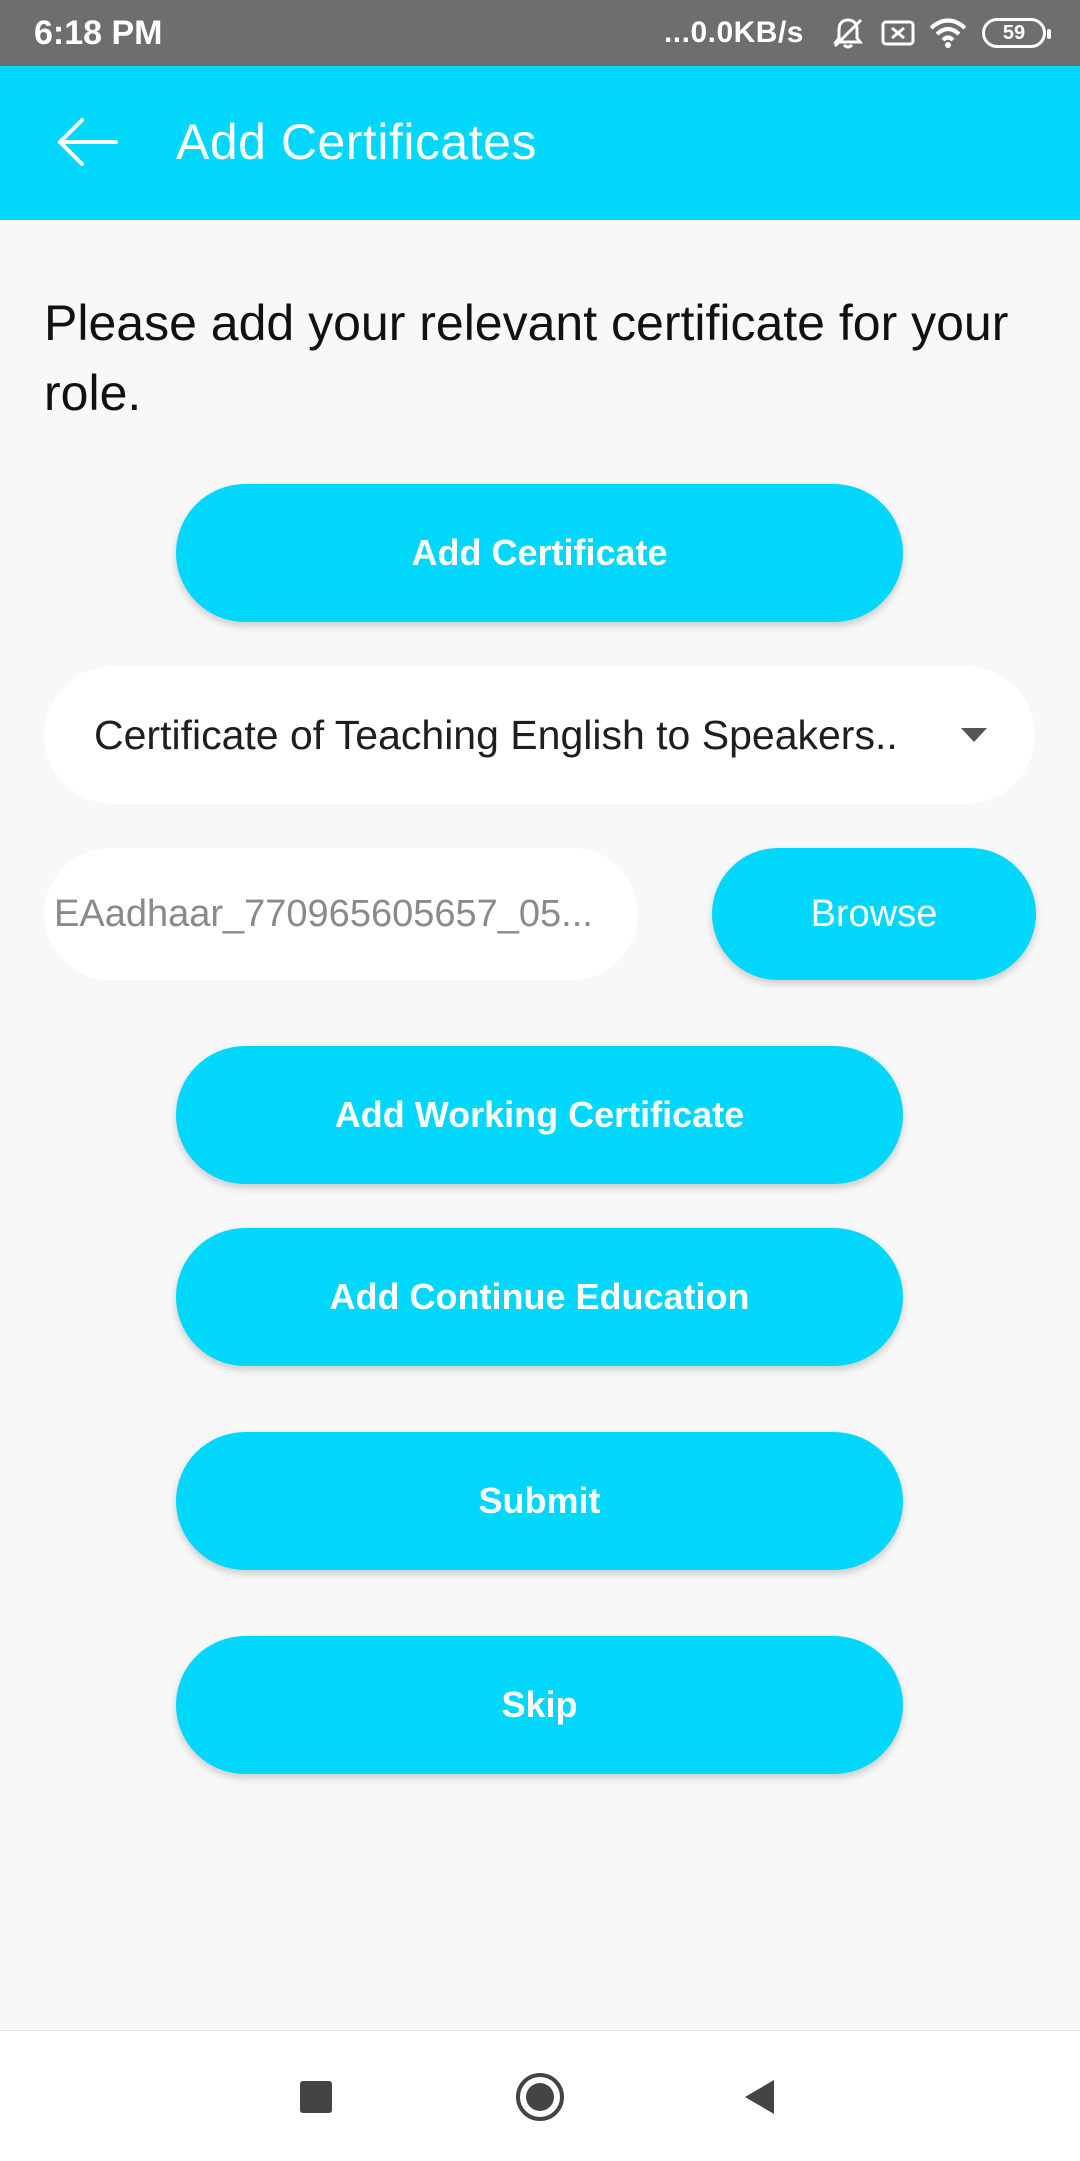 The height and width of the screenshot is (2161, 1080). What do you see at coordinates (898, 33) in the screenshot?
I see `sim-icon` at bounding box center [898, 33].